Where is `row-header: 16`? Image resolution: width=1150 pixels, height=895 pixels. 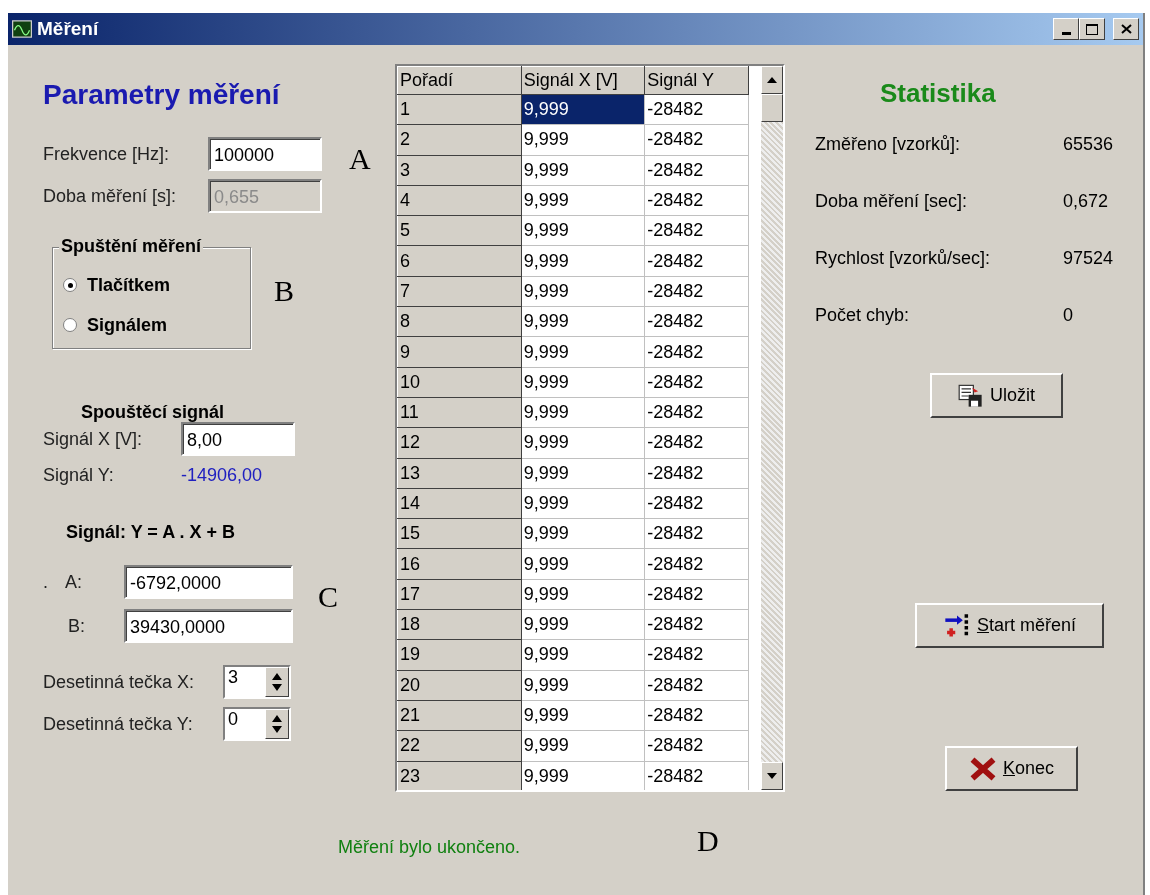
row-header: 16 is located at coordinates (459, 564).